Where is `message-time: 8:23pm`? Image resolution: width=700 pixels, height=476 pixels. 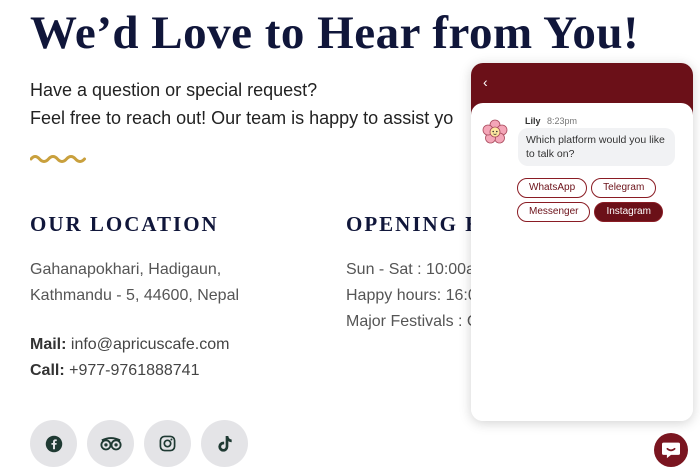
message-time: 8:23pm is located at coordinates (562, 121).